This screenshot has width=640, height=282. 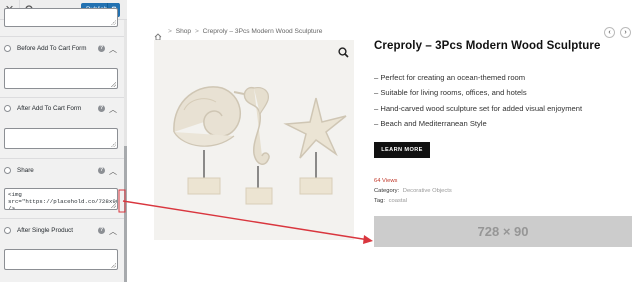 I want to click on learn-more-button: LEARN MORE, so click(x=402, y=150).